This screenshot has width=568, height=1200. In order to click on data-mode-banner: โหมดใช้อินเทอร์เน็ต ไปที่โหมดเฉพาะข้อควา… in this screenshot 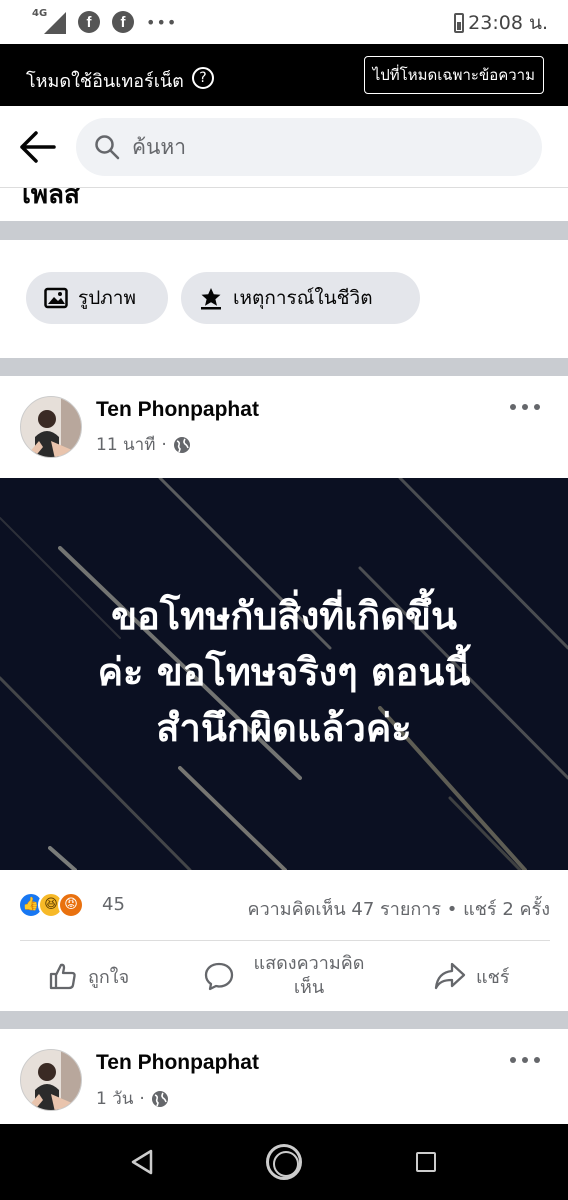, I will do `click(284, 75)`.